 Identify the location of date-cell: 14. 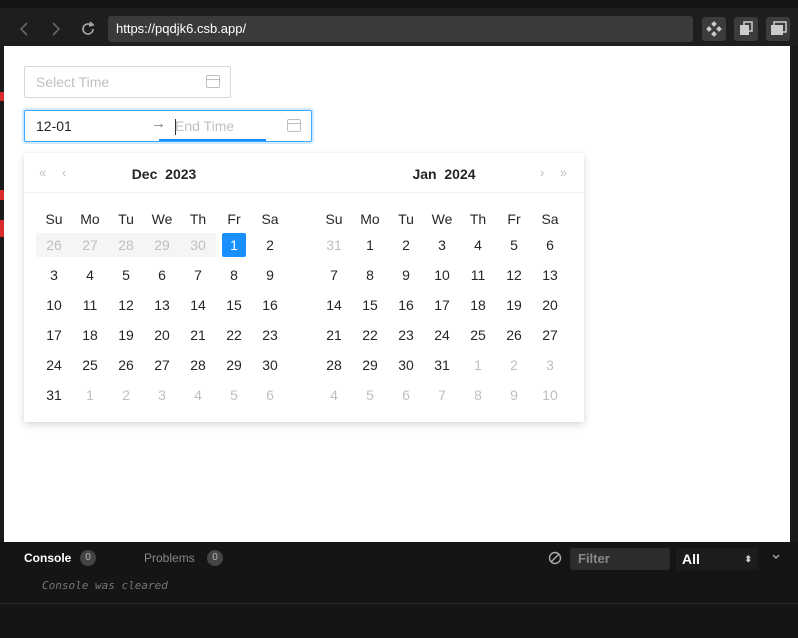
(198, 305).